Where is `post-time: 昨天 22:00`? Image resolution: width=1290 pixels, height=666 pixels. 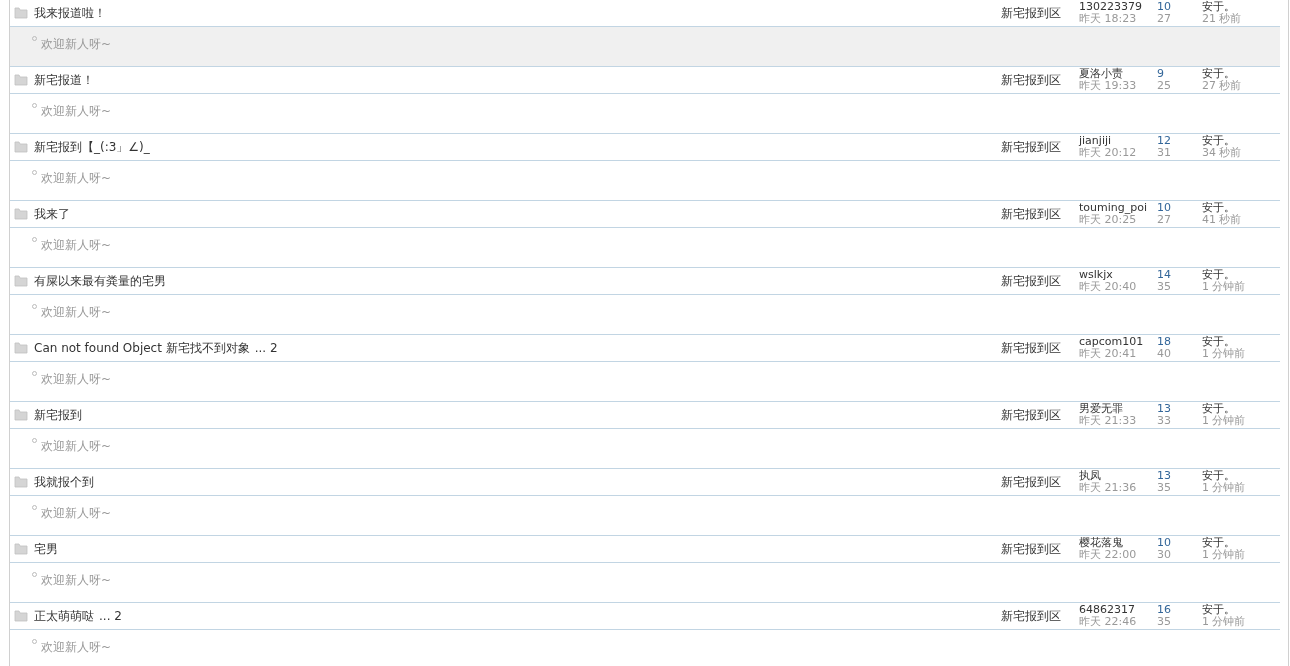 post-time: 昨天 22:00 is located at coordinates (1108, 555).